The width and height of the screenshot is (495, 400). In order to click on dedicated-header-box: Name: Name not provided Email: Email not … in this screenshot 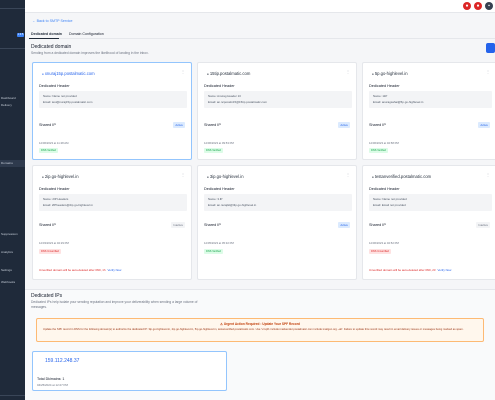, I will do `click(430, 202)`.